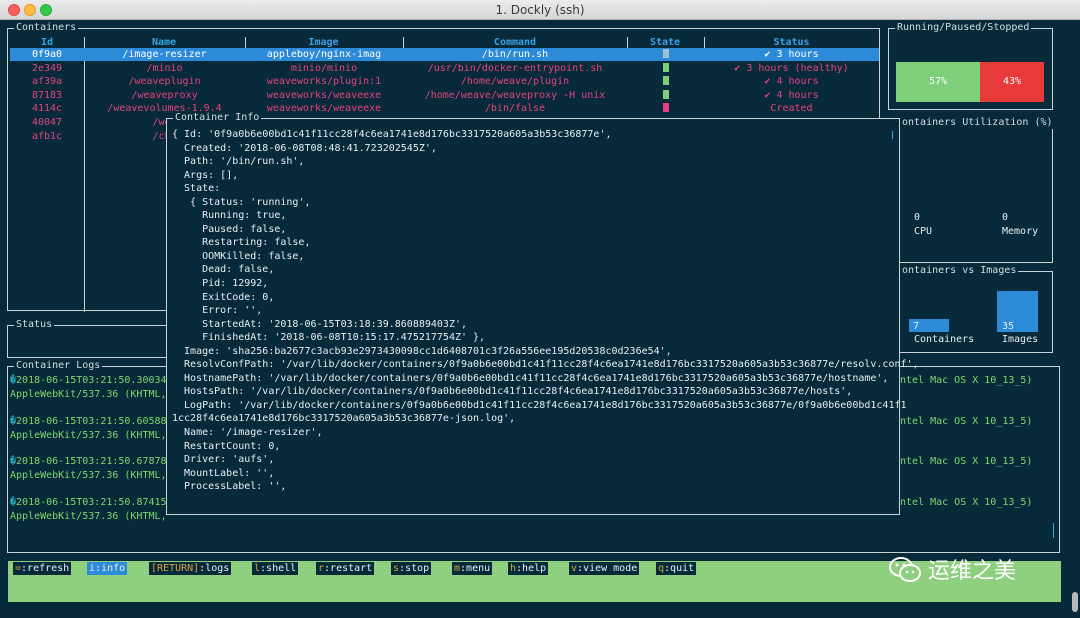  What do you see at coordinates (515, 95) in the screenshot?
I see `cell-command: /home/weave/weaveproxy -H unix` at bounding box center [515, 95].